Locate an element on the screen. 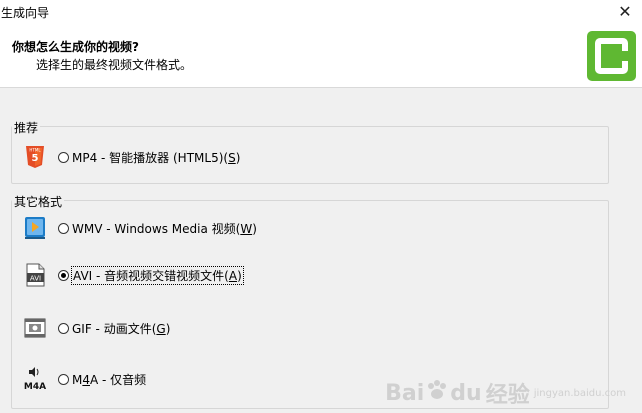 Image resolution: width=642 pixels, height=413 pixels. html5-icon-text: HTML is located at coordinates (35, 150).